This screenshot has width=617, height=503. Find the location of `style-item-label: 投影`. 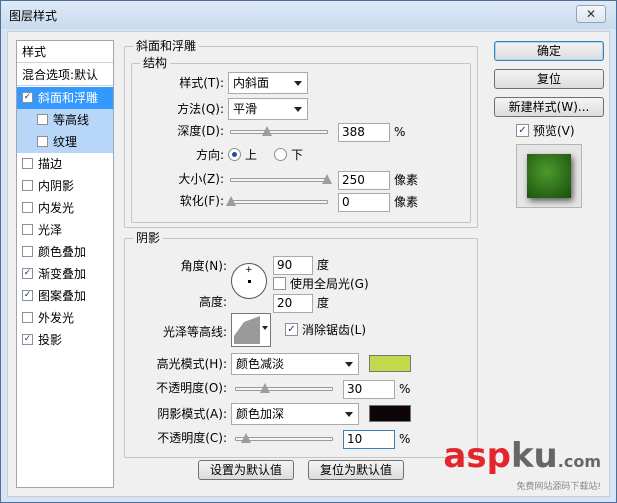

style-item-label: 投影 is located at coordinates (50, 340).